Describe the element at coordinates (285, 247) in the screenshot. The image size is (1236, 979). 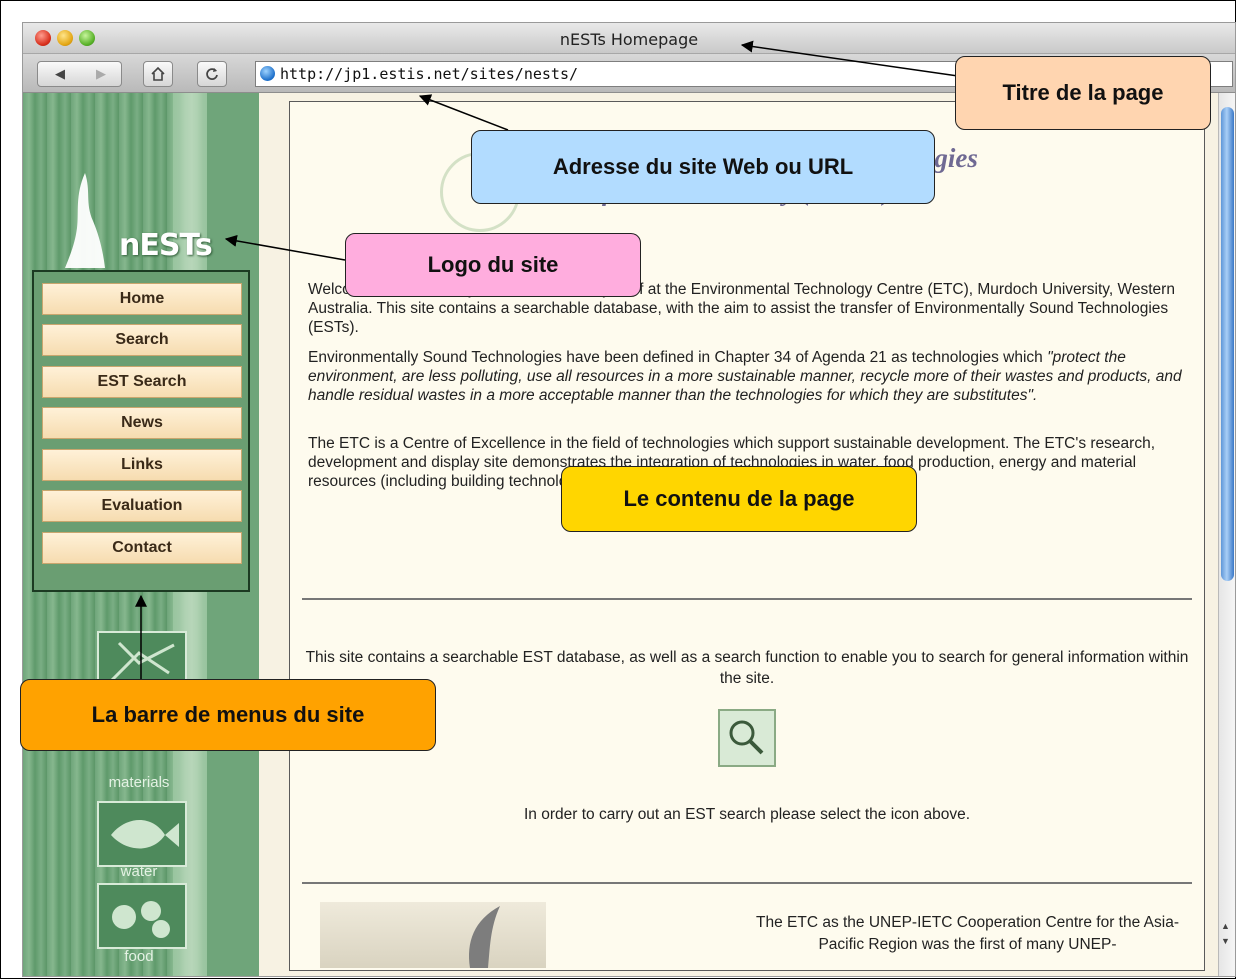
I see `logo-arrow` at that location.